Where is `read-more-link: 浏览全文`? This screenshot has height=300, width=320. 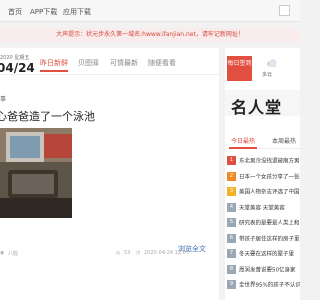 read-more-link: 浏览全文 is located at coordinates (192, 249).